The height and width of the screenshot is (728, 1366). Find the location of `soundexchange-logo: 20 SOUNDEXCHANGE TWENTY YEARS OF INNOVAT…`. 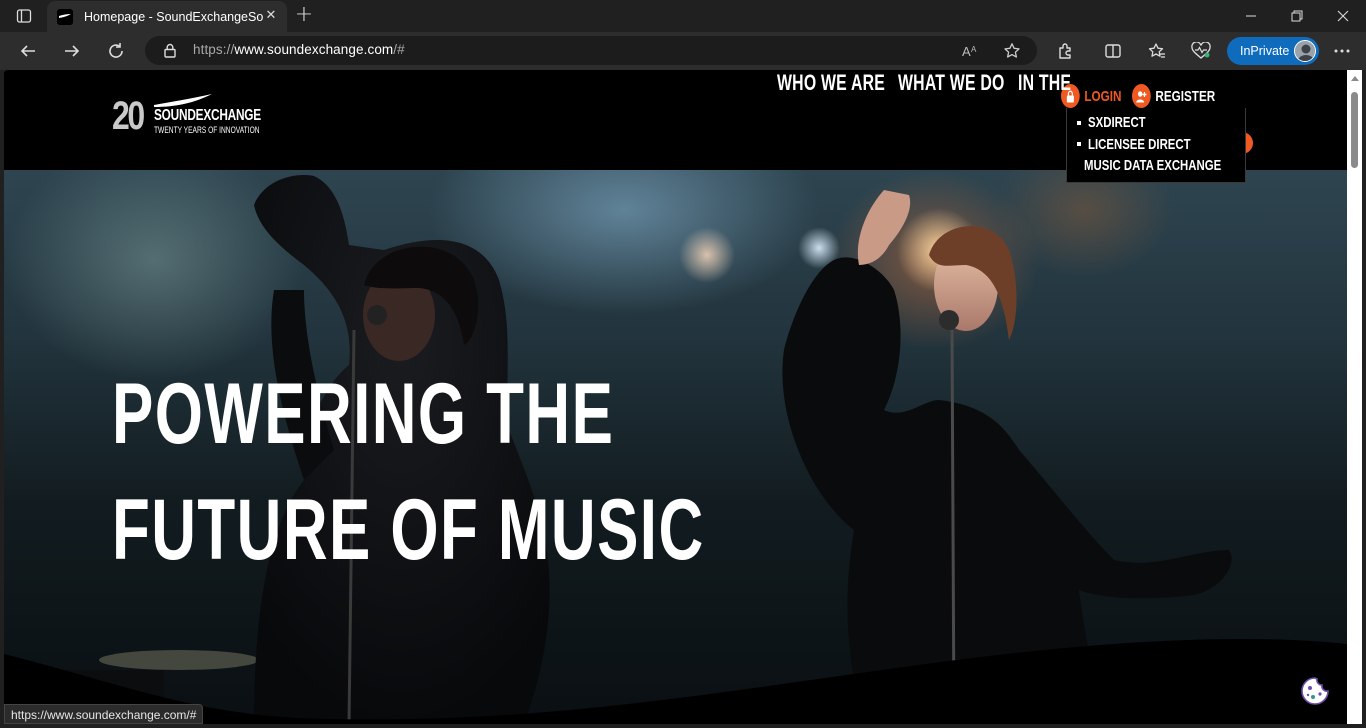

soundexchange-logo: 20 SOUNDEXCHANGE TWENTY YEARS OF INNOVAT… is located at coordinates (192, 117).